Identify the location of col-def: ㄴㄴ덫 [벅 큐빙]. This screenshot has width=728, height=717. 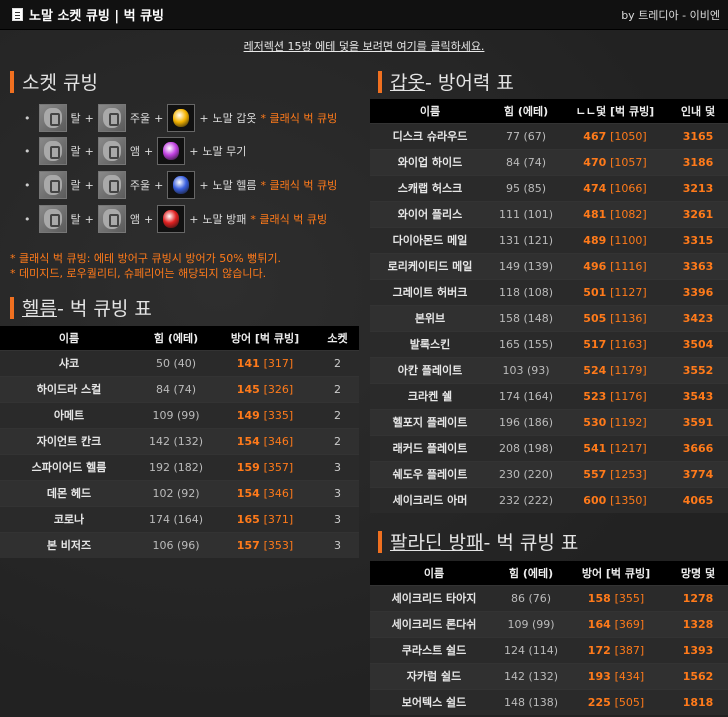
(615, 111).